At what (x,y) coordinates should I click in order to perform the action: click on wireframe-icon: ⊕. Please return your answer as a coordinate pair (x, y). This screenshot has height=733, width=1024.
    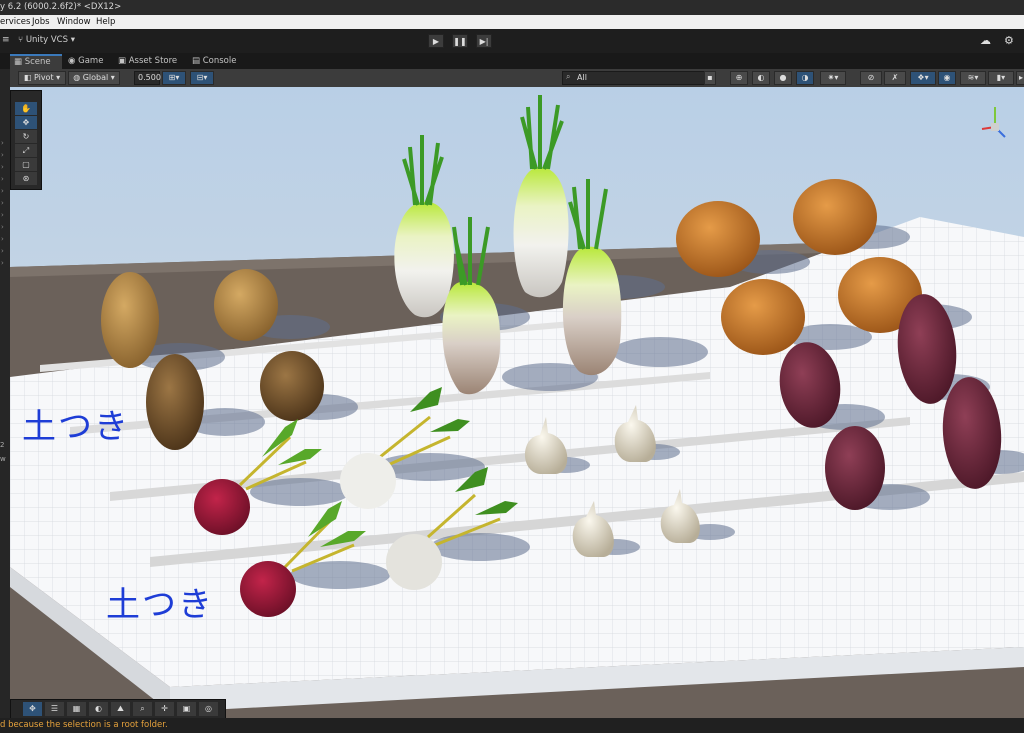
    Looking at the image, I should click on (739, 77).